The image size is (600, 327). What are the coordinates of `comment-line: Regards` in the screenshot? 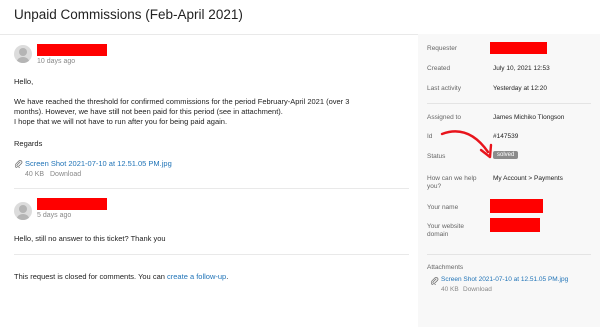 It's located at (28, 143).